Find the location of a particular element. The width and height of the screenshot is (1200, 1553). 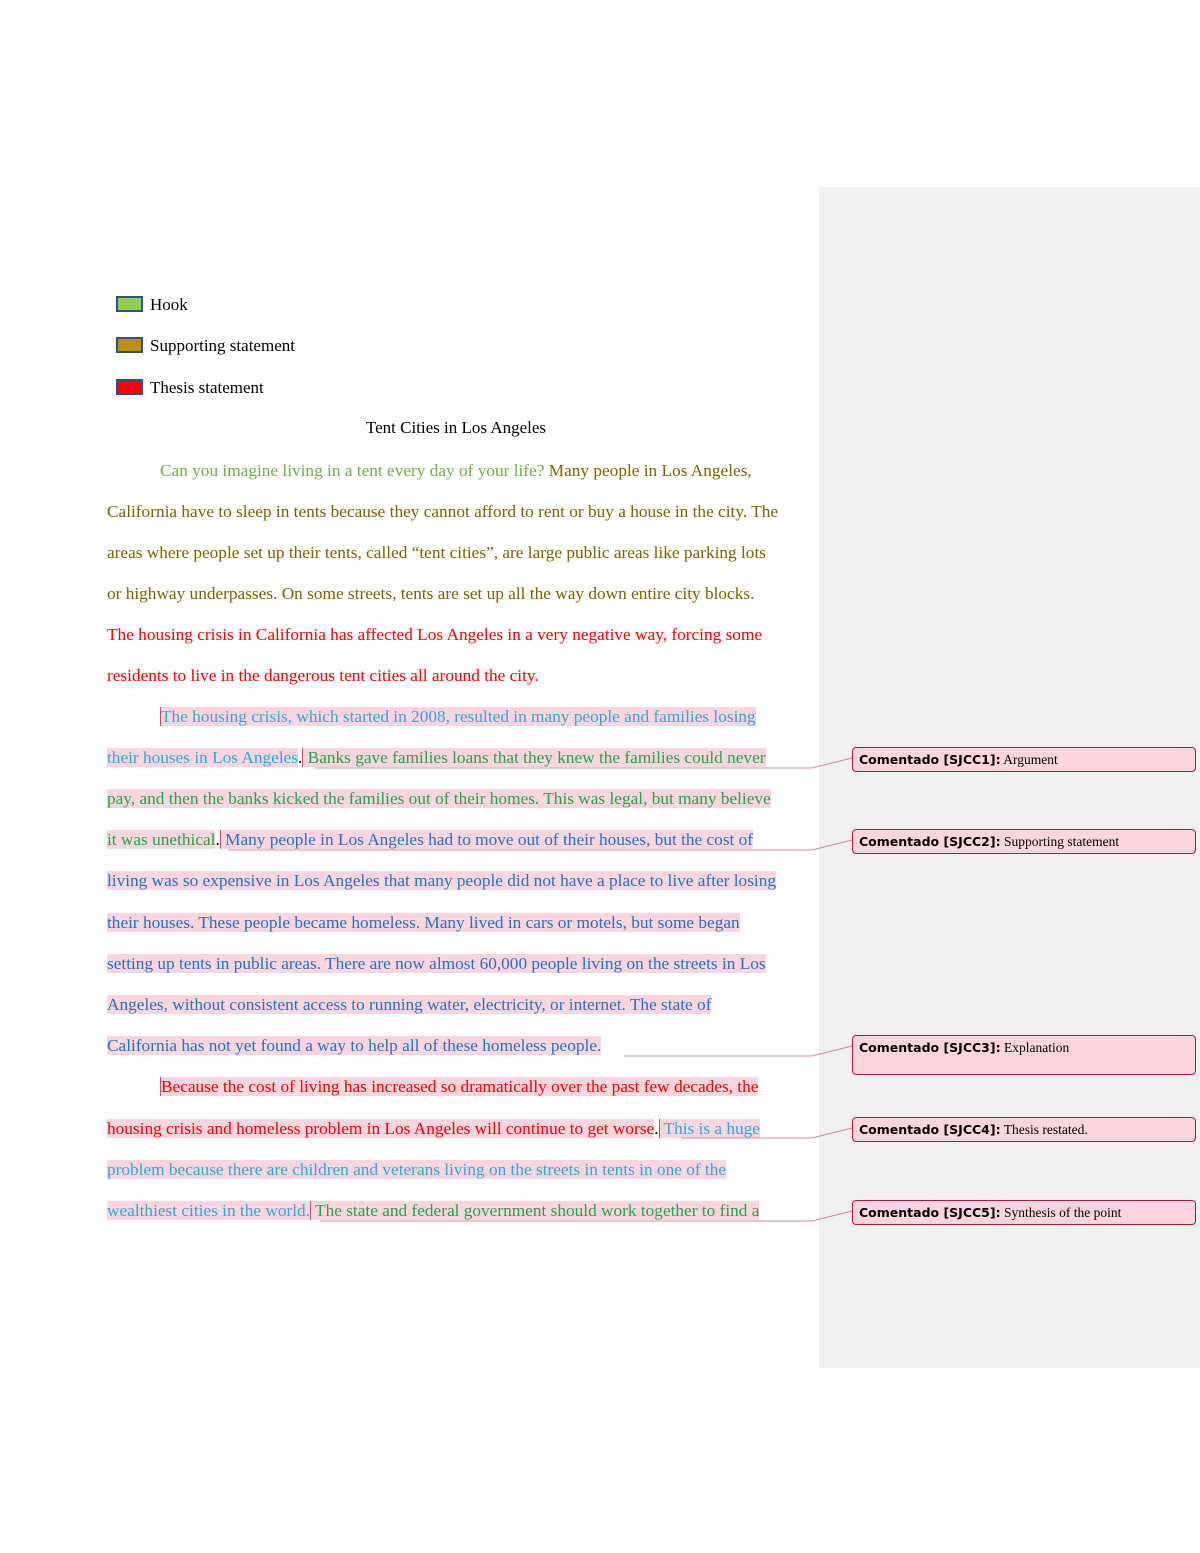

legend-item-supporting: Supporting statement is located at coordinates (205, 346).